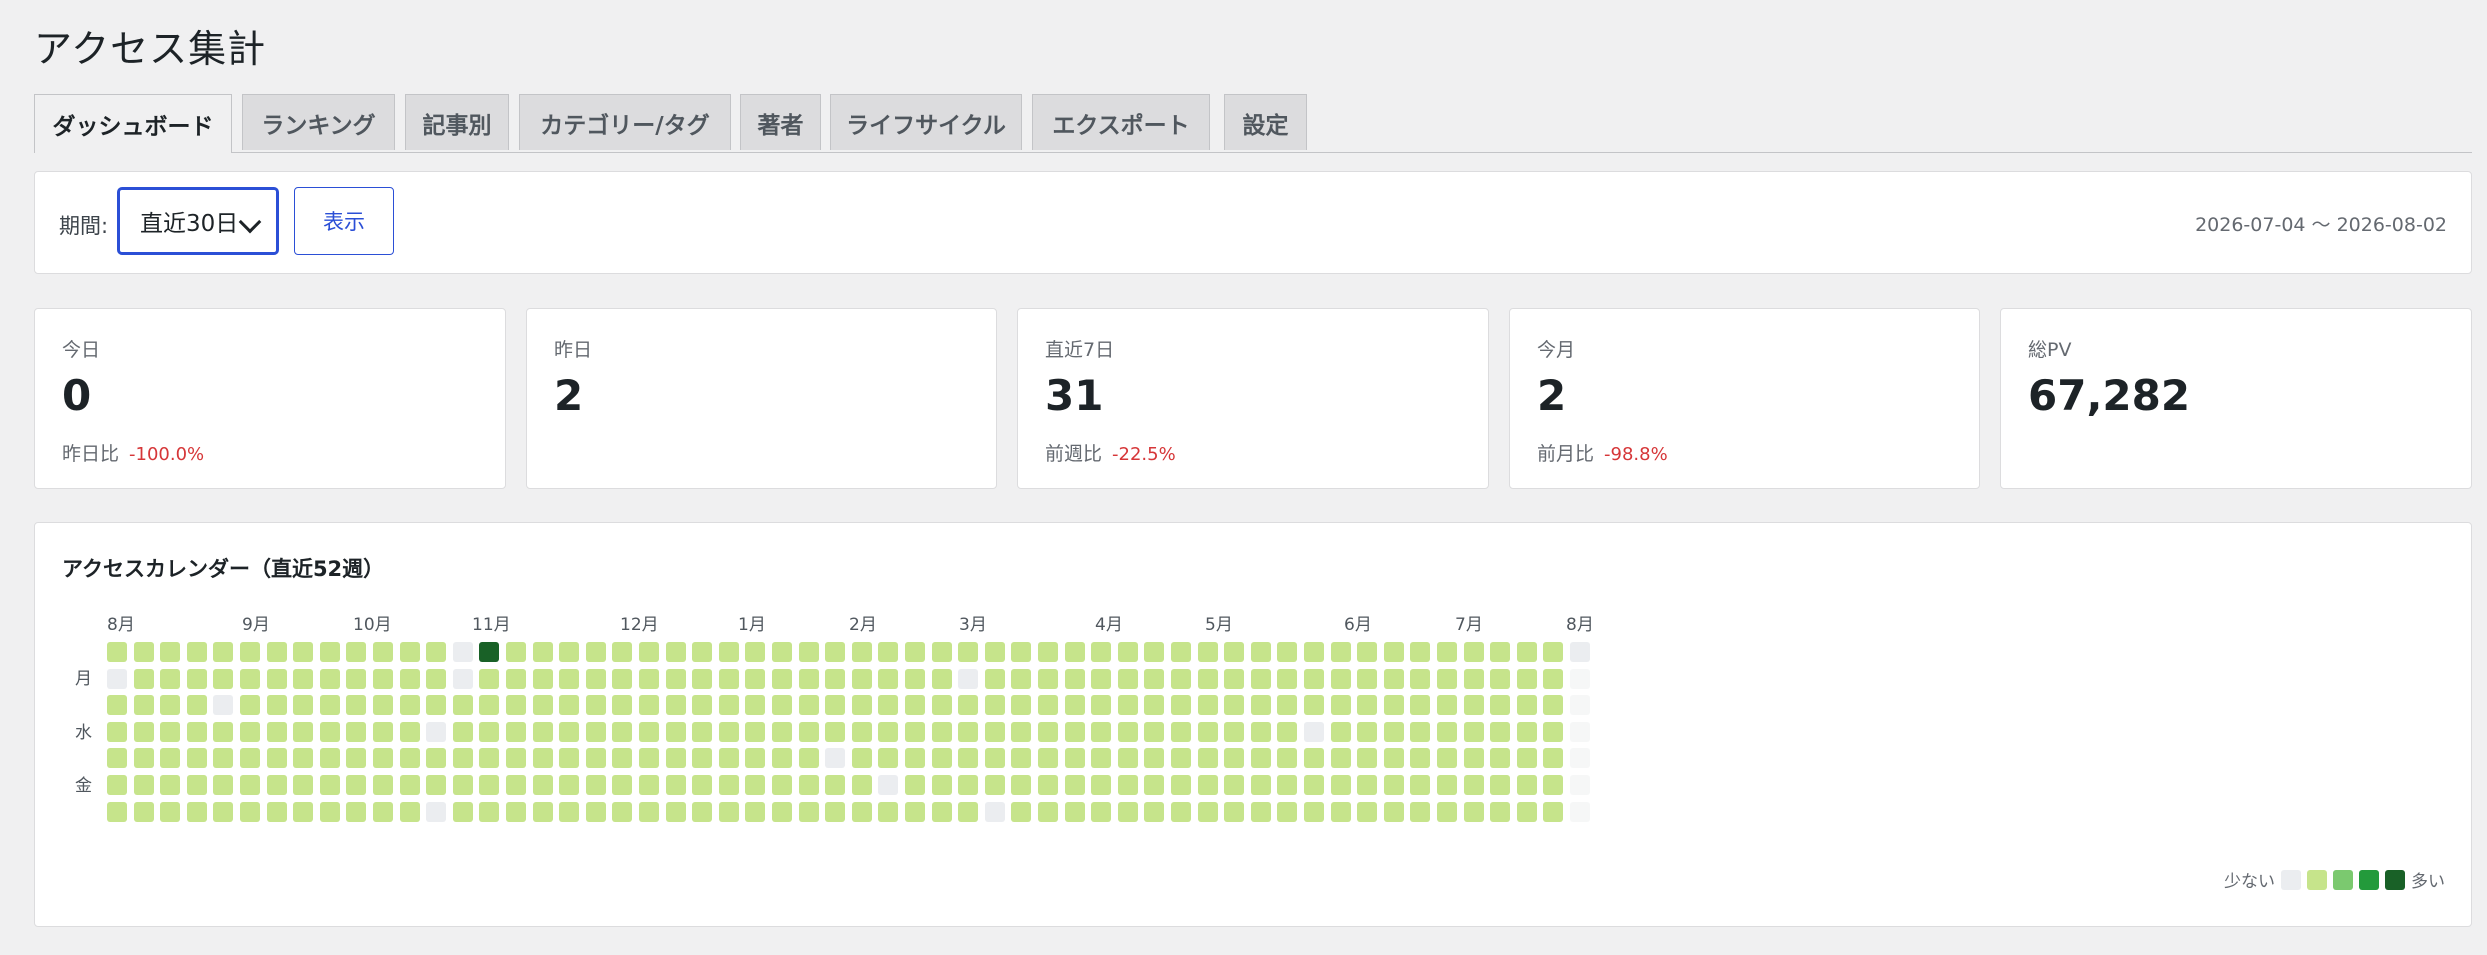 The height and width of the screenshot is (955, 2487). Describe the element at coordinates (344, 221) in the screenshot. I see `show-button: 表示` at that location.